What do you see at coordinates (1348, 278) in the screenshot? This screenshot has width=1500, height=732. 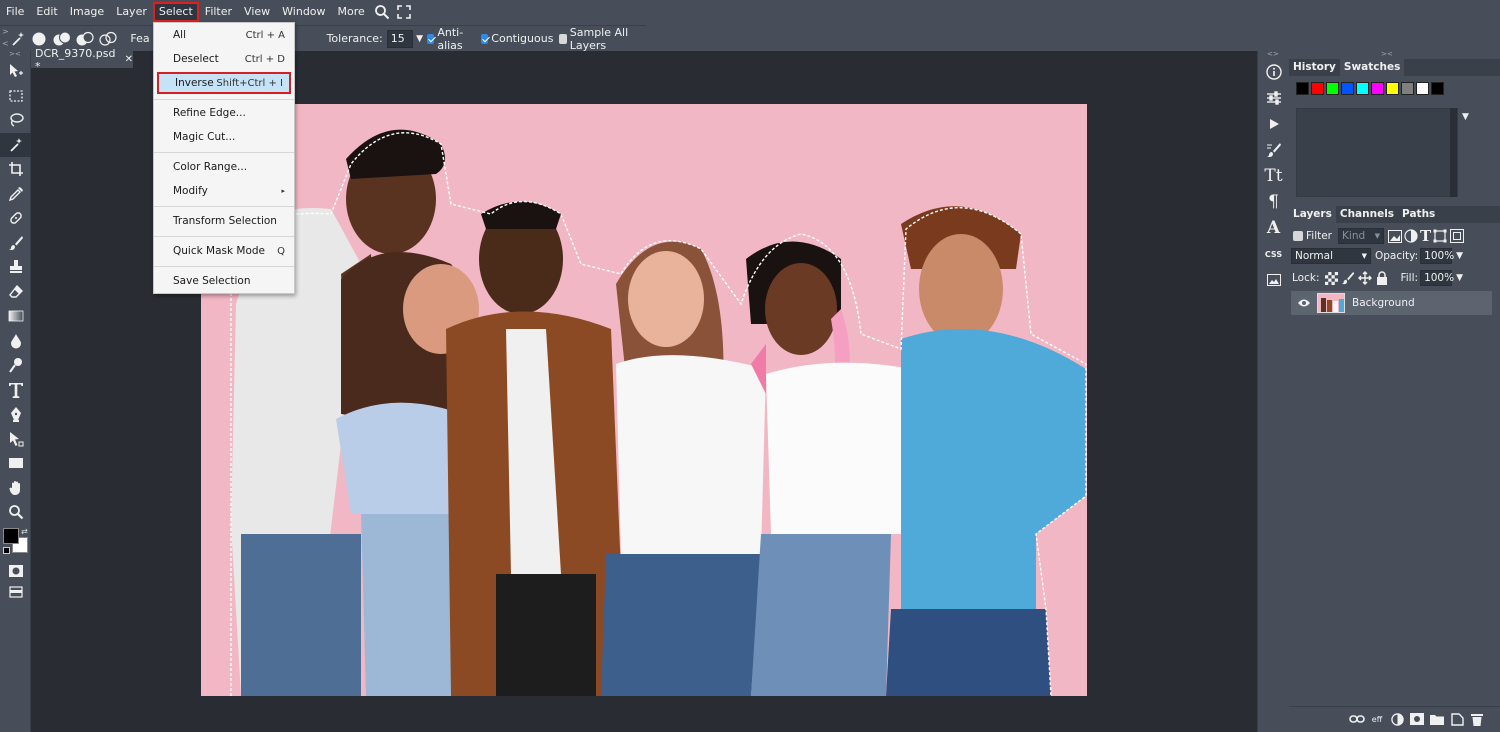 I see `lock-pixels-icon` at bounding box center [1348, 278].